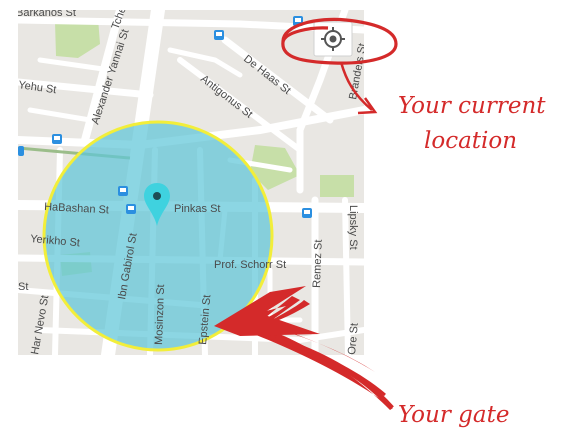  I want to click on current-location-label-line2: location, so click(470, 141).